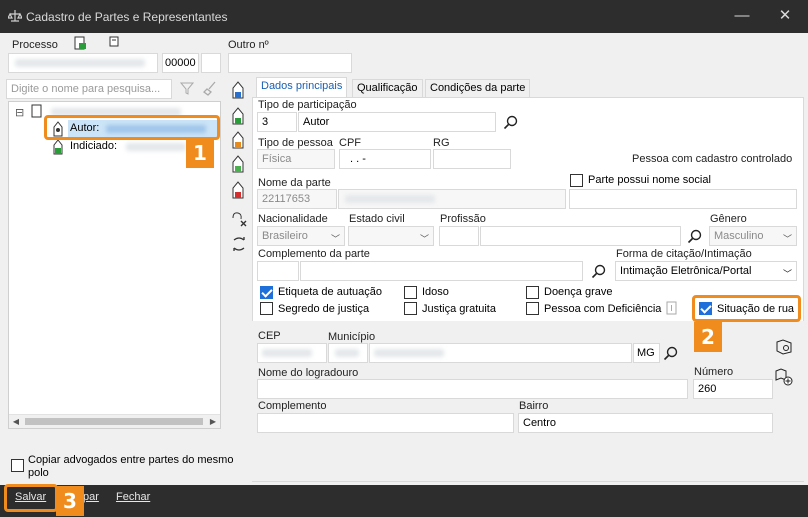  Describe the element at coordinates (672, 308) in the screenshot. I see `info-document-icon` at that location.